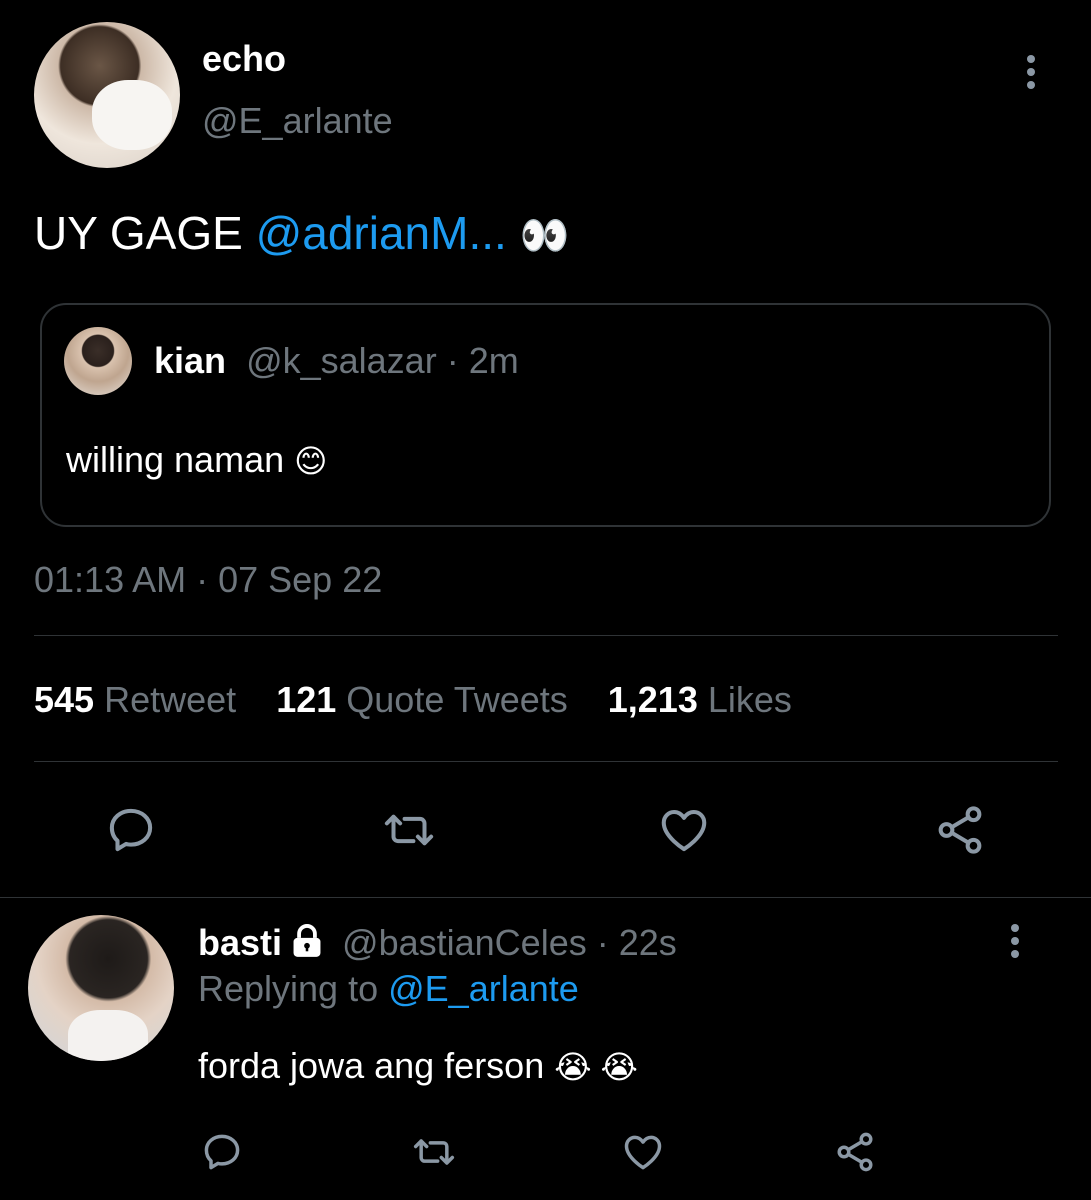  I want to click on author-name: echo, so click(244, 59).